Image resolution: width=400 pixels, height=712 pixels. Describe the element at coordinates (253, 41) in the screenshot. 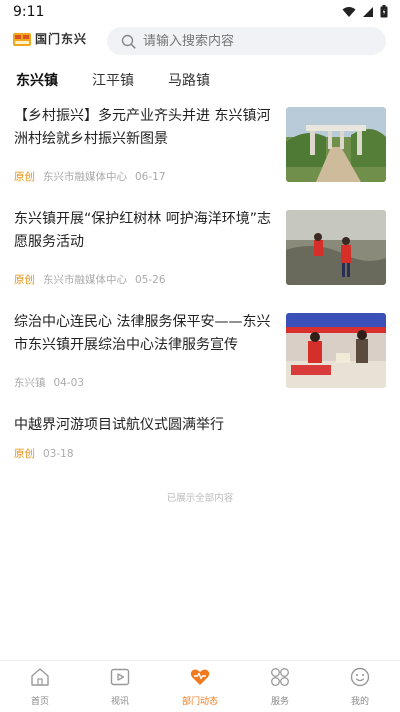

I see `search-input` at that location.